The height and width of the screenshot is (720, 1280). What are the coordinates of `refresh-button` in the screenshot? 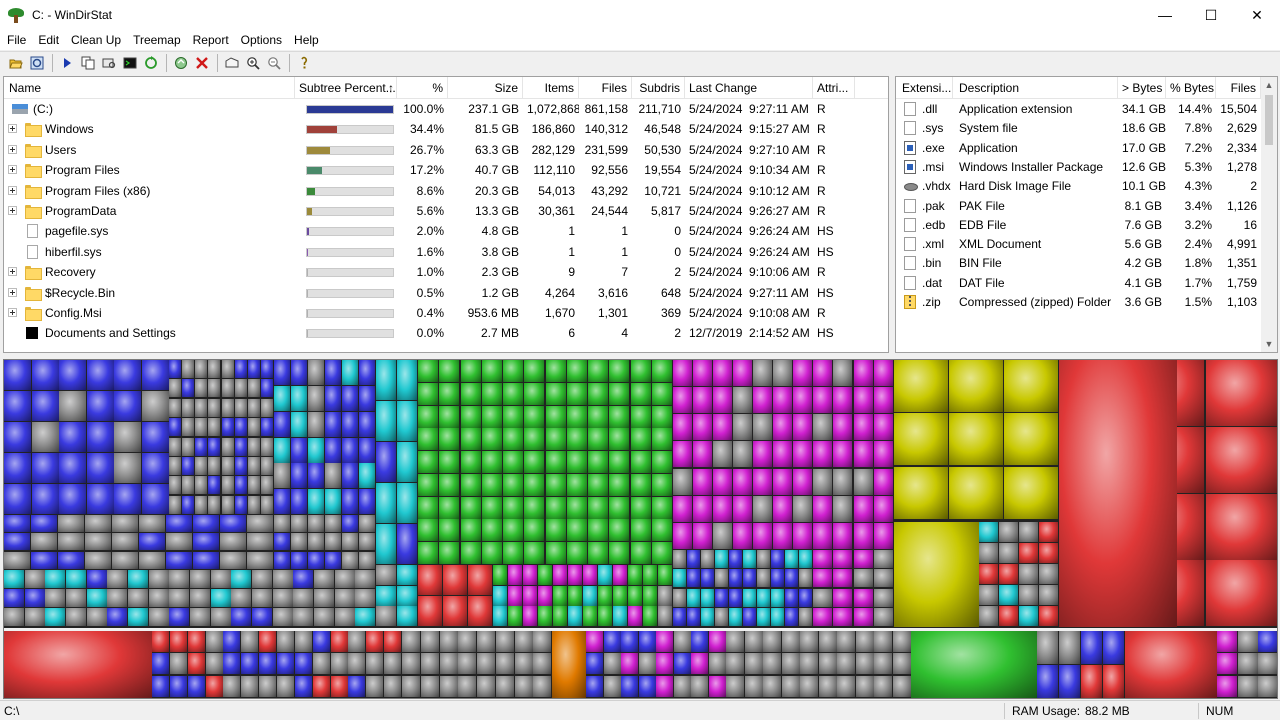 It's located at (151, 63).